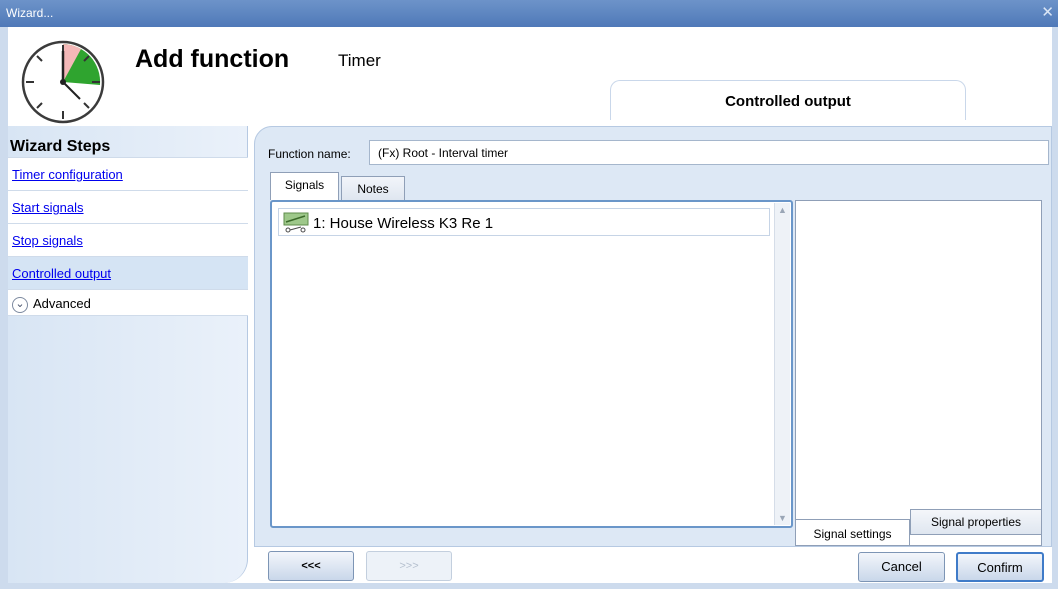  Describe the element at coordinates (918, 373) in the screenshot. I see `signal-details-panel: Signal settings Signal properties` at that location.